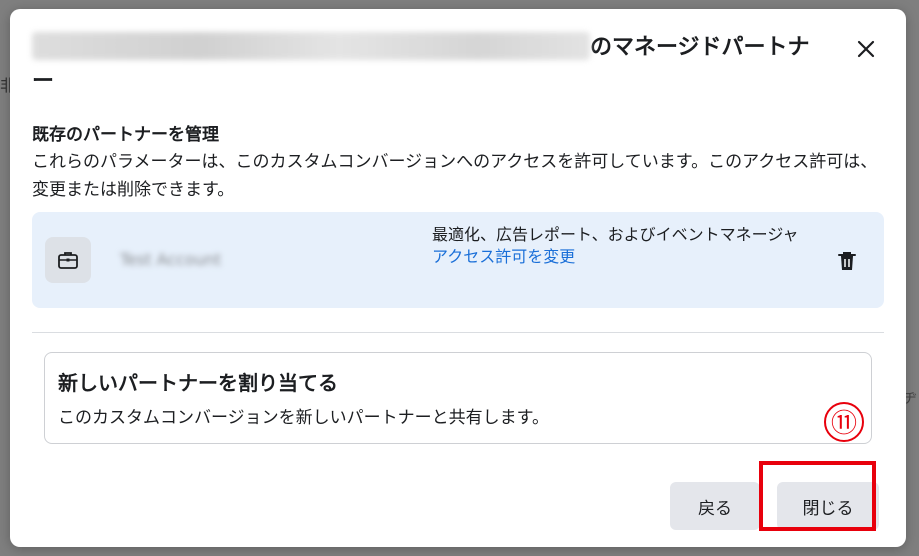 The image size is (919, 556). I want to click on back-button: 戻る, so click(715, 506).